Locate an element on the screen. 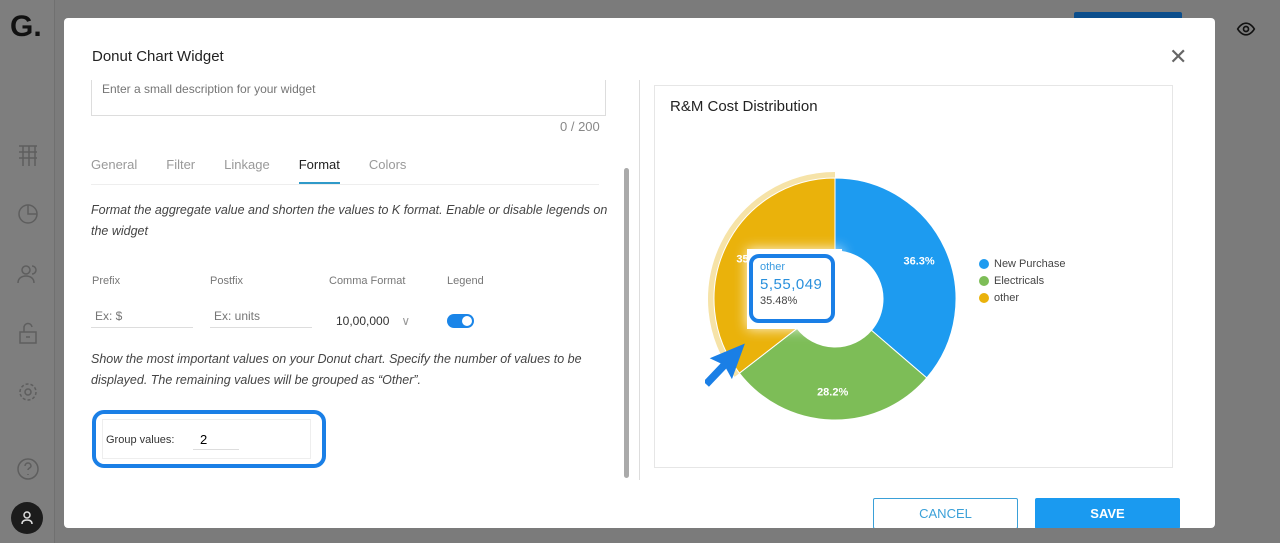 The image size is (1280, 543). legend-label: New Purchase is located at coordinates (1030, 264).